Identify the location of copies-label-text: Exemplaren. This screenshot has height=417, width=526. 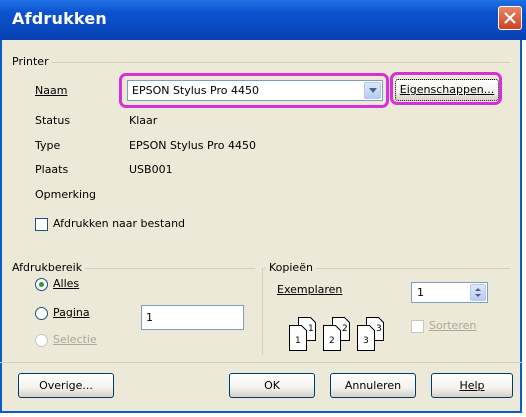
(310, 289).